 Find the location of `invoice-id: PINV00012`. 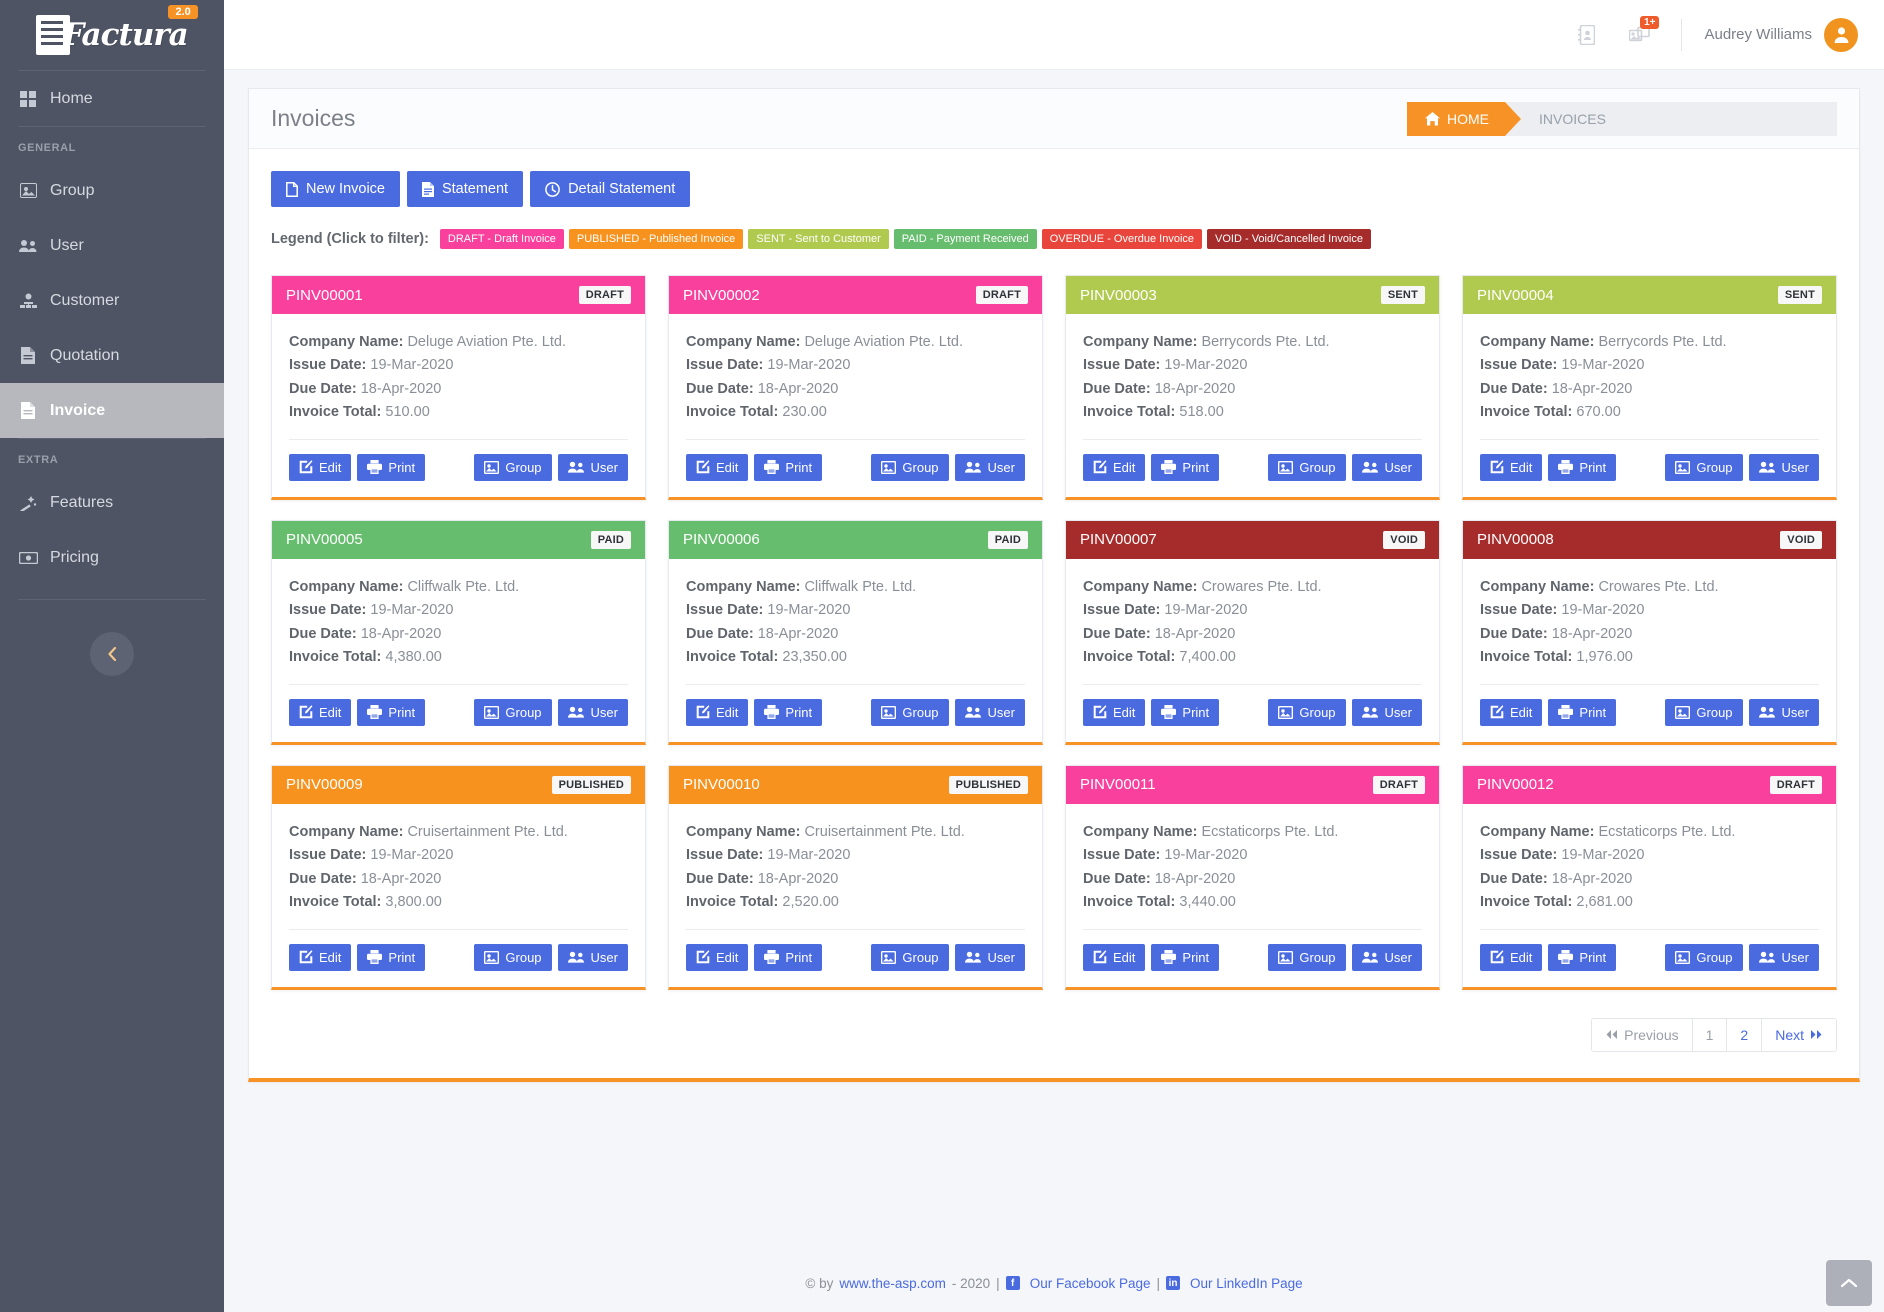

invoice-id: PINV00012 is located at coordinates (1515, 785).